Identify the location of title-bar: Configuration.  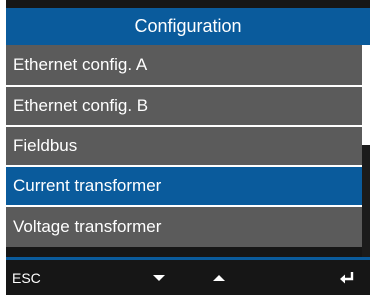
(188, 26).